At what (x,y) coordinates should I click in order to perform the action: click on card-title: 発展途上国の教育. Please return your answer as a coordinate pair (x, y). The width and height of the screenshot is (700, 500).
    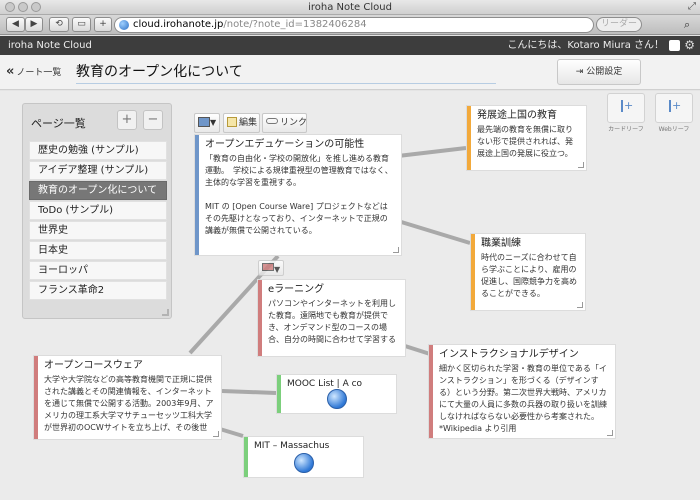
    Looking at the image, I should click on (517, 115).